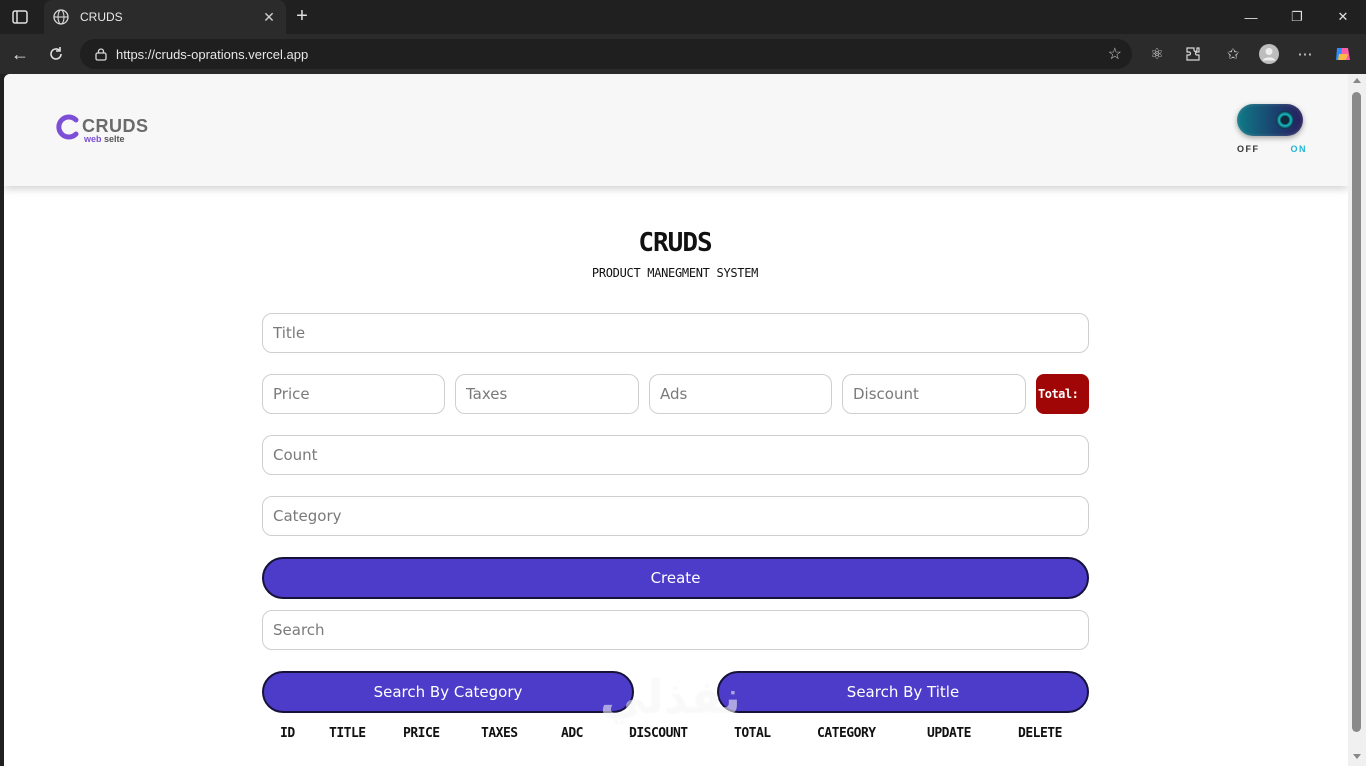  Describe the element at coordinates (1343, 17) in the screenshot. I see `close-window-icon: ✕` at that location.